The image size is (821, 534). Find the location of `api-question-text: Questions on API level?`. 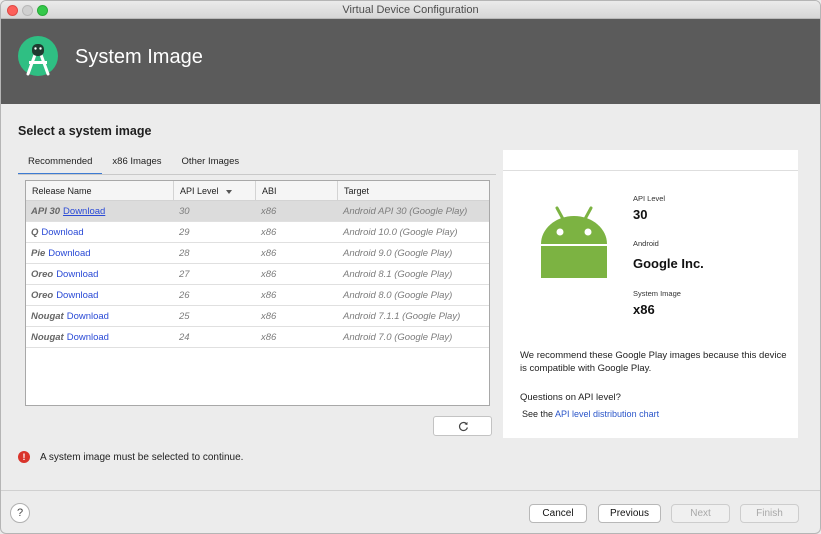

api-question-text: Questions on API level? is located at coordinates (570, 397).